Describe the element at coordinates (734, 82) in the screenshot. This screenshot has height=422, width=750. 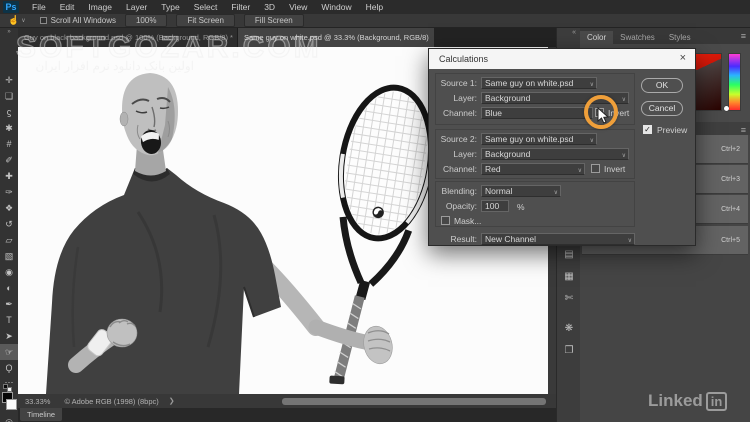
I see `hue-slider` at that location.